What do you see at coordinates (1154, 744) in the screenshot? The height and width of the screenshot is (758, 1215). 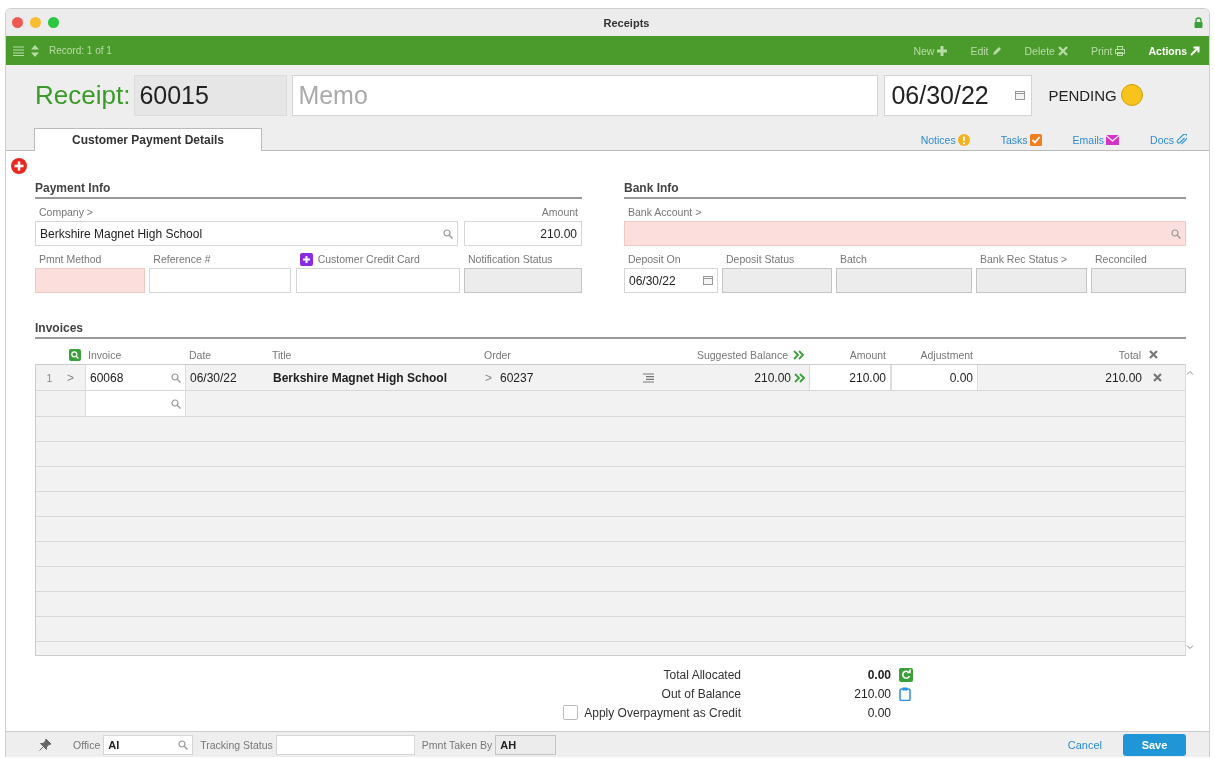 I see `save-button: Save` at bounding box center [1154, 744].